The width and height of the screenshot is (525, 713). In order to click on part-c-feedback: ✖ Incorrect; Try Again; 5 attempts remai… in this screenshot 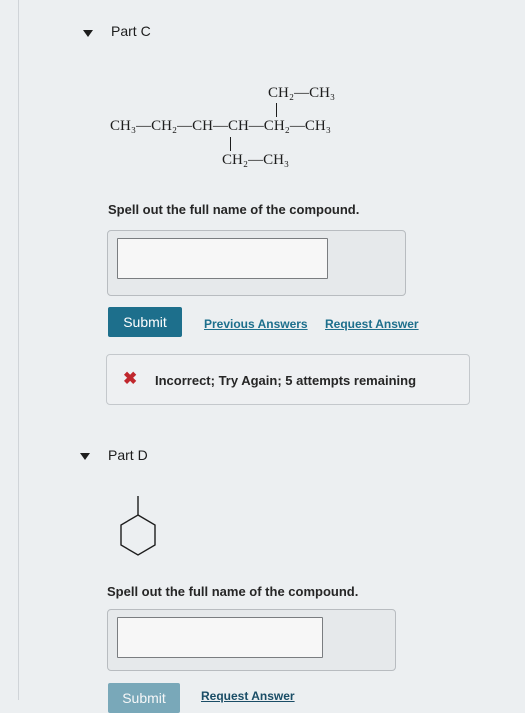, I will do `click(288, 379)`.